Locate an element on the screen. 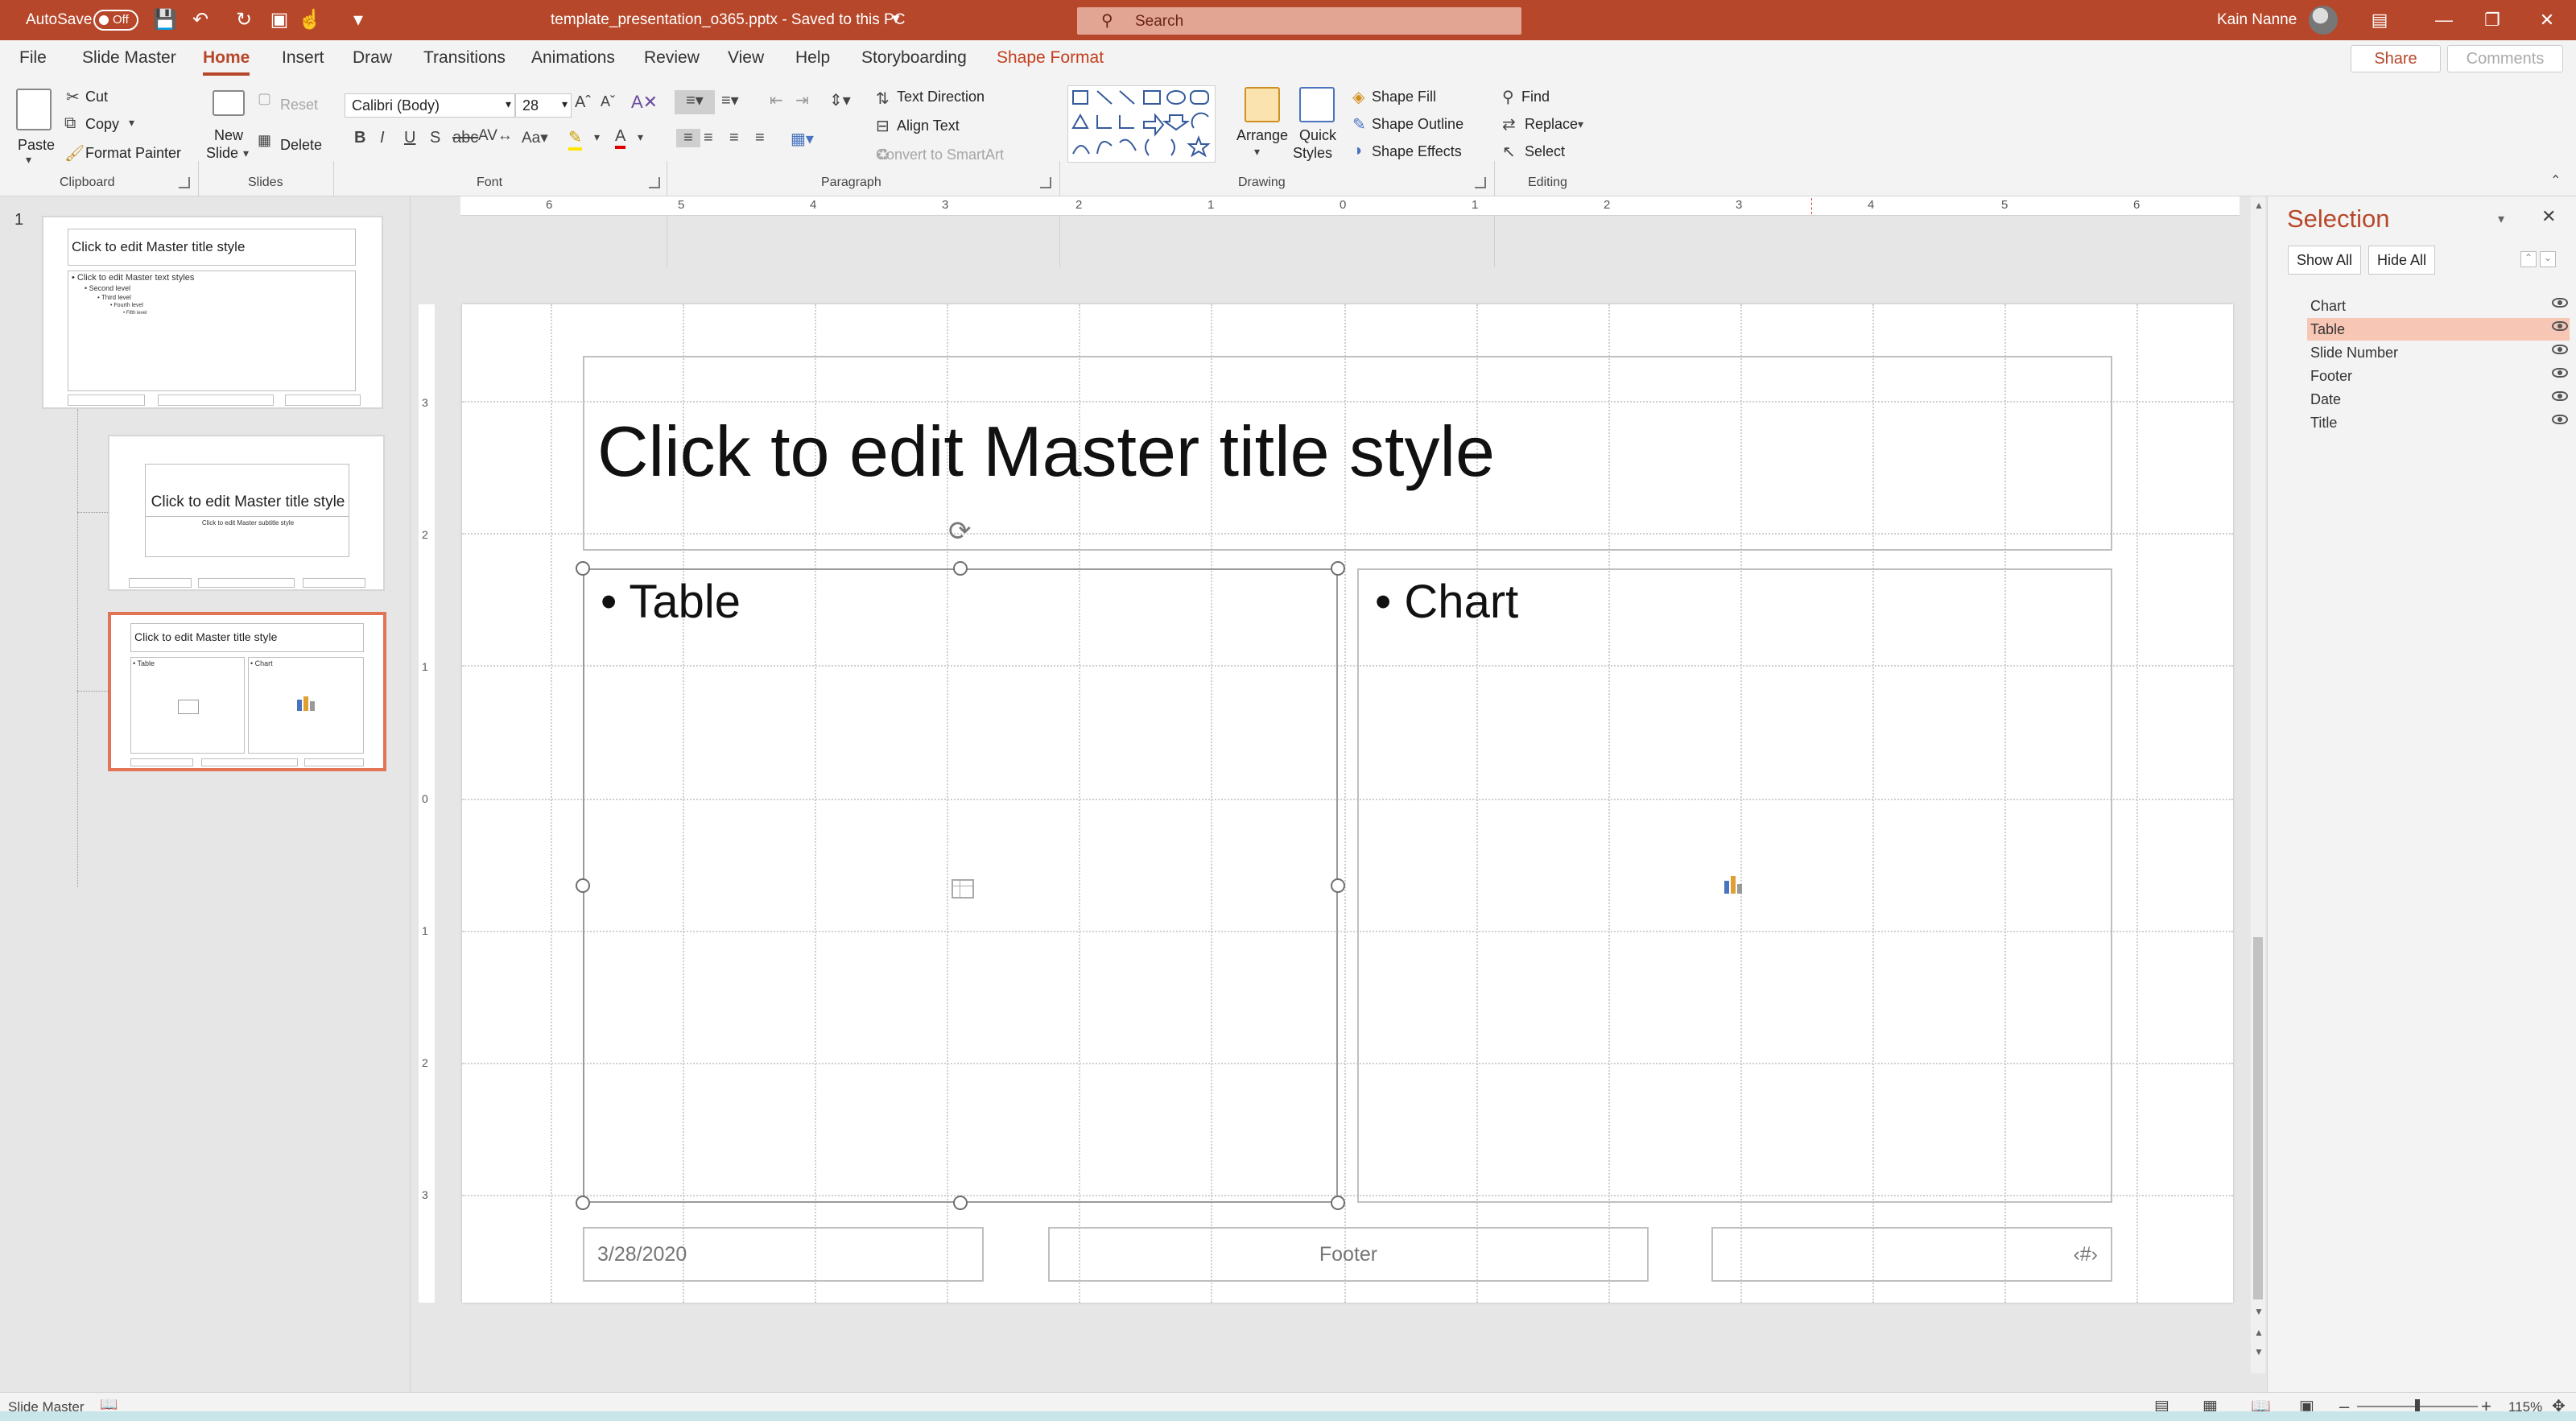  selection-item-title: Title is located at coordinates (2438, 423).